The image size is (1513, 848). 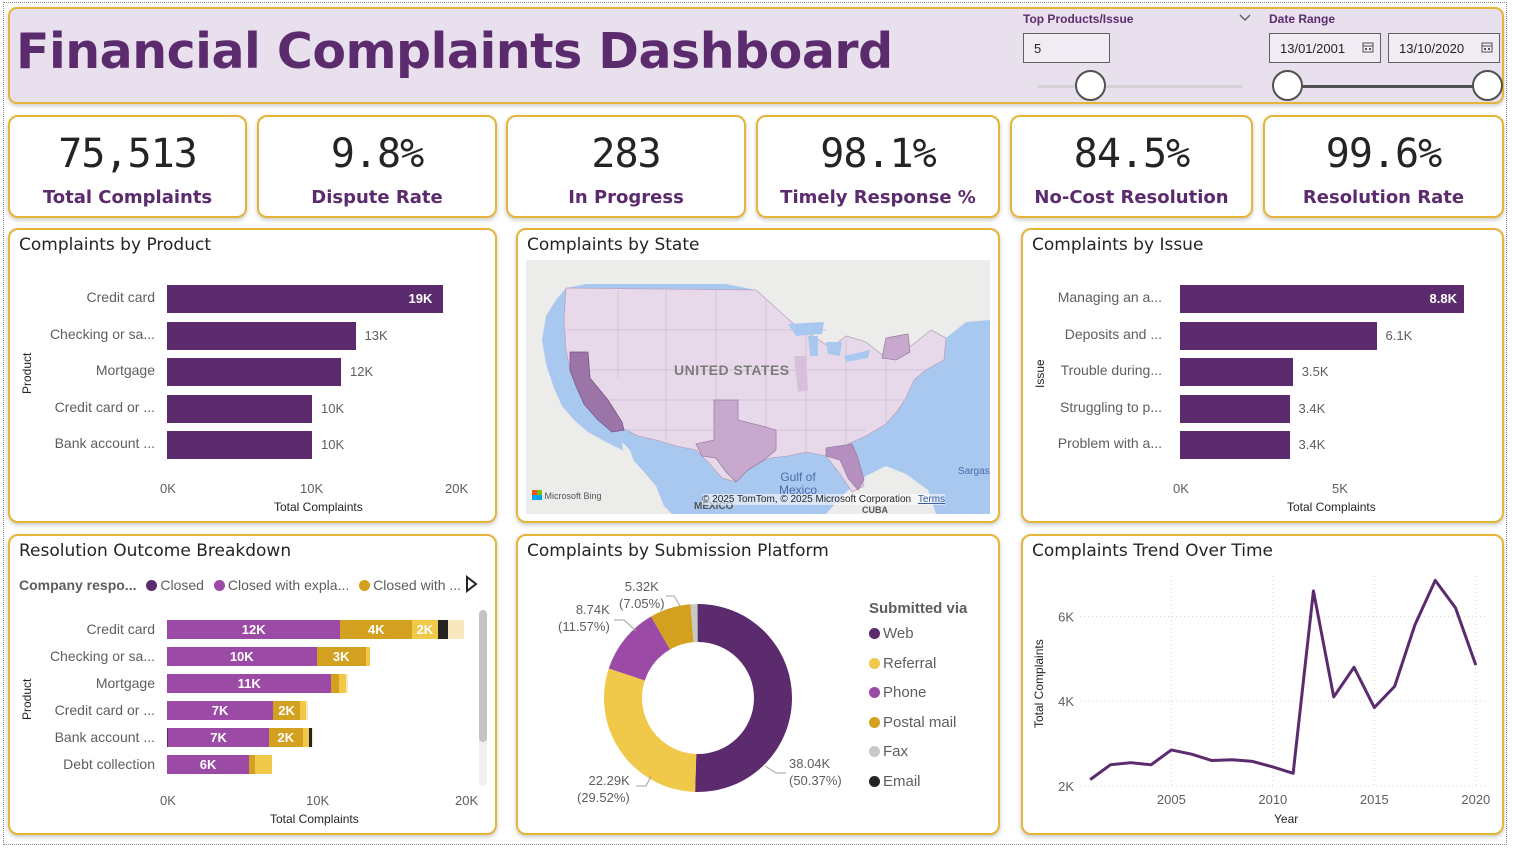 I want to click on data-label: 19K, so click(x=420, y=298).